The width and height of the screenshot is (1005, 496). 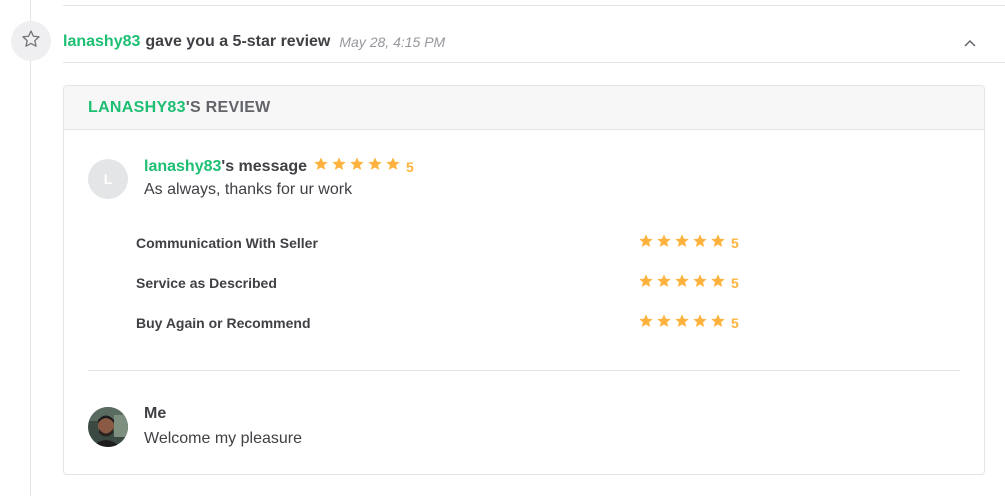 I want to click on event-icon-circle, so click(x=31, y=41).